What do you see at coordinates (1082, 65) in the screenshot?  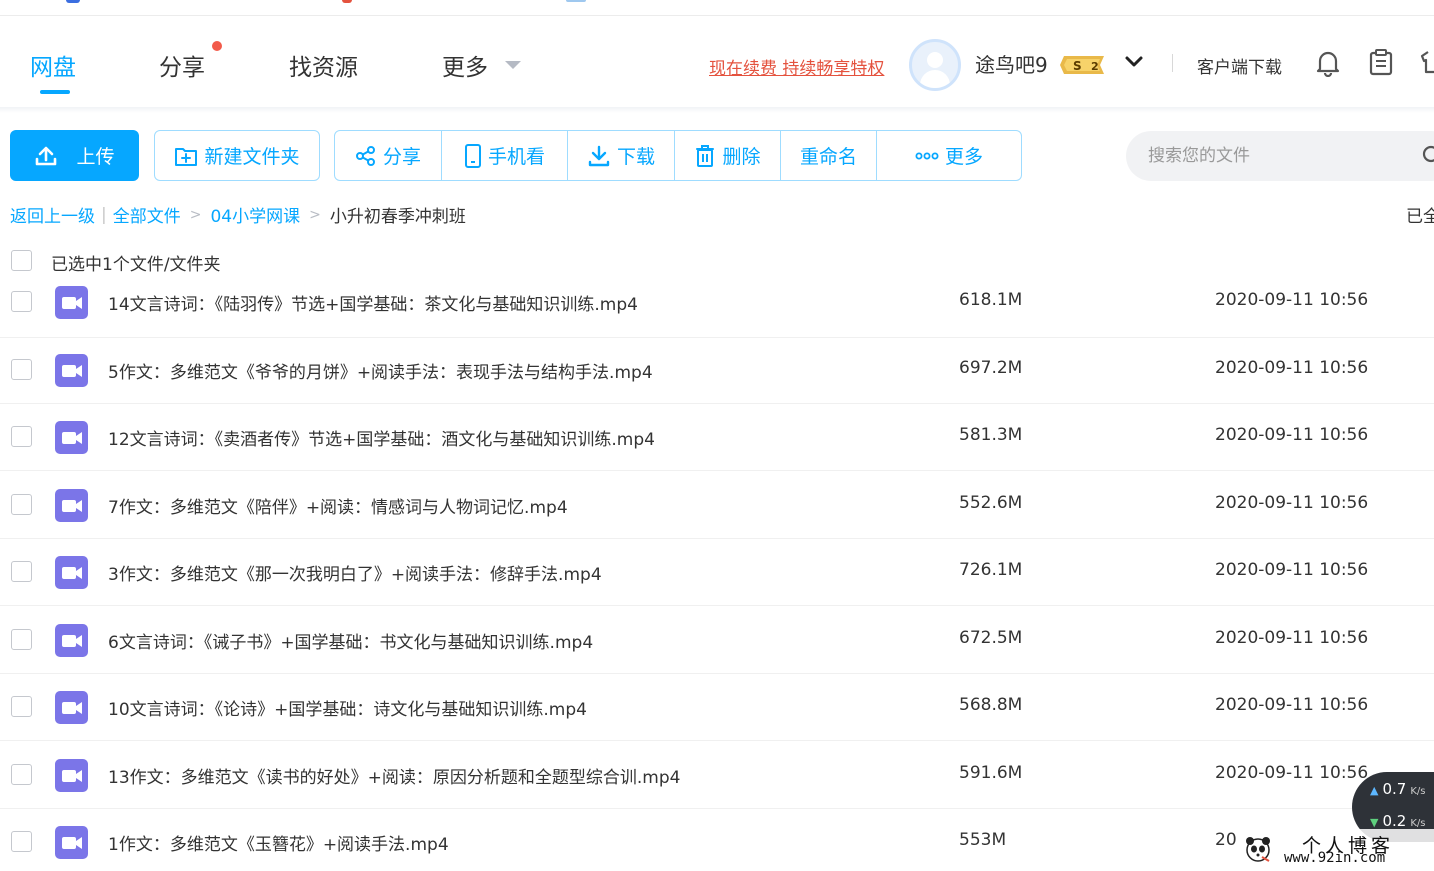 I see `vip-badge-icon: S 2` at bounding box center [1082, 65].